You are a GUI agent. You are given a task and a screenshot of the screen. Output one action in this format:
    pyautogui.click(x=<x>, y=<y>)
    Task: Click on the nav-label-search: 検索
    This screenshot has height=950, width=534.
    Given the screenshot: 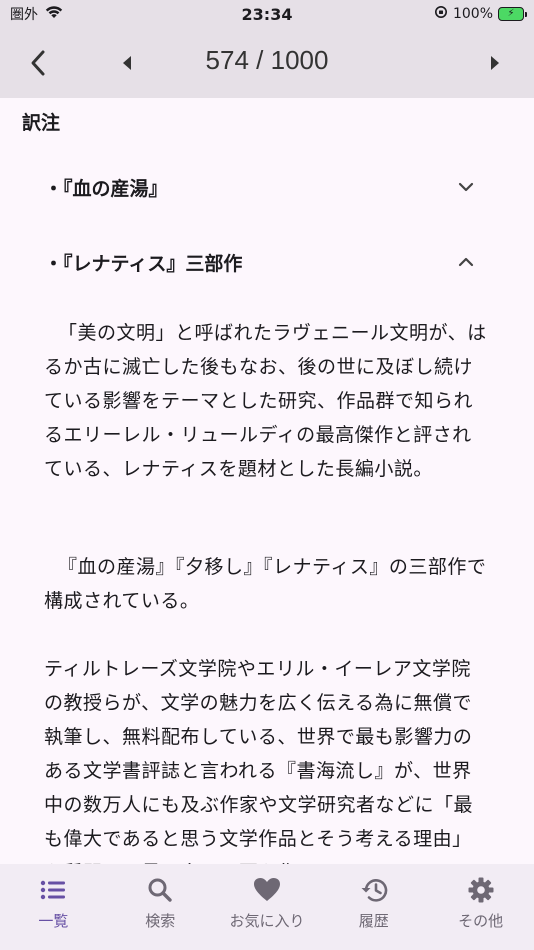 What is the action you would take?
    pyautogui.click(x=160, y=921)
    